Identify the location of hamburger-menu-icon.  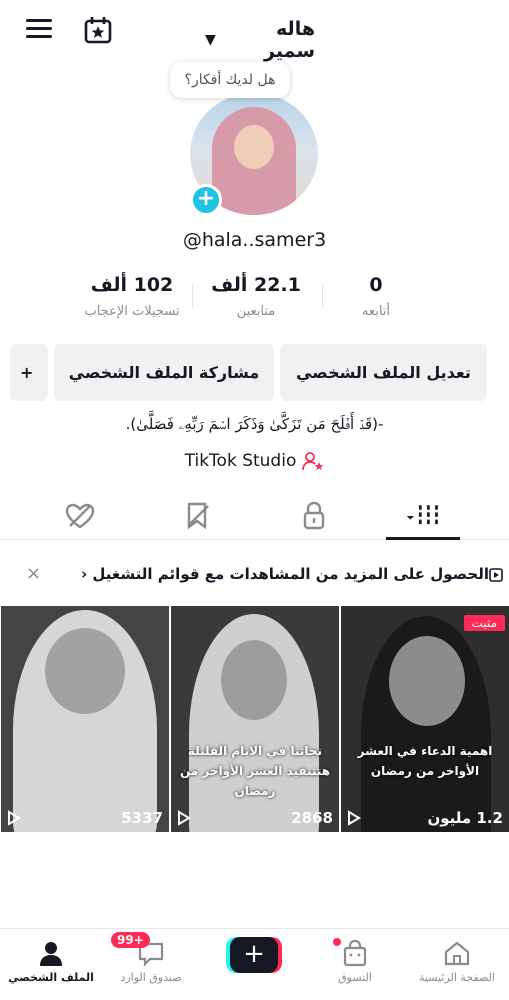
(39, 30).